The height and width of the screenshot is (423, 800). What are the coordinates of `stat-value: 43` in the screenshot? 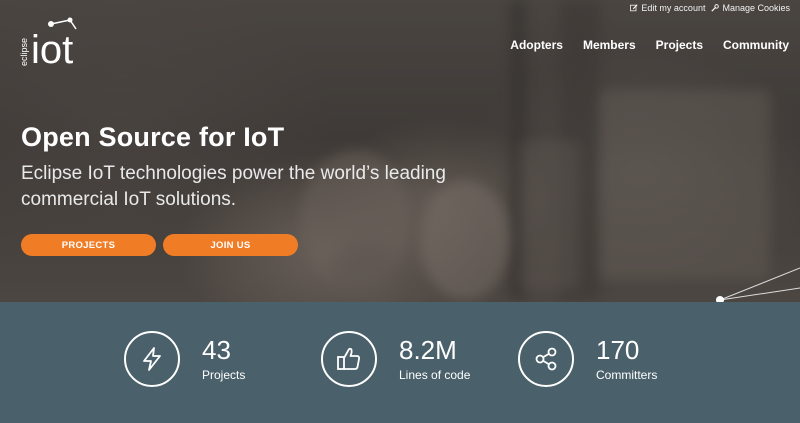 It's located at (216, 350).